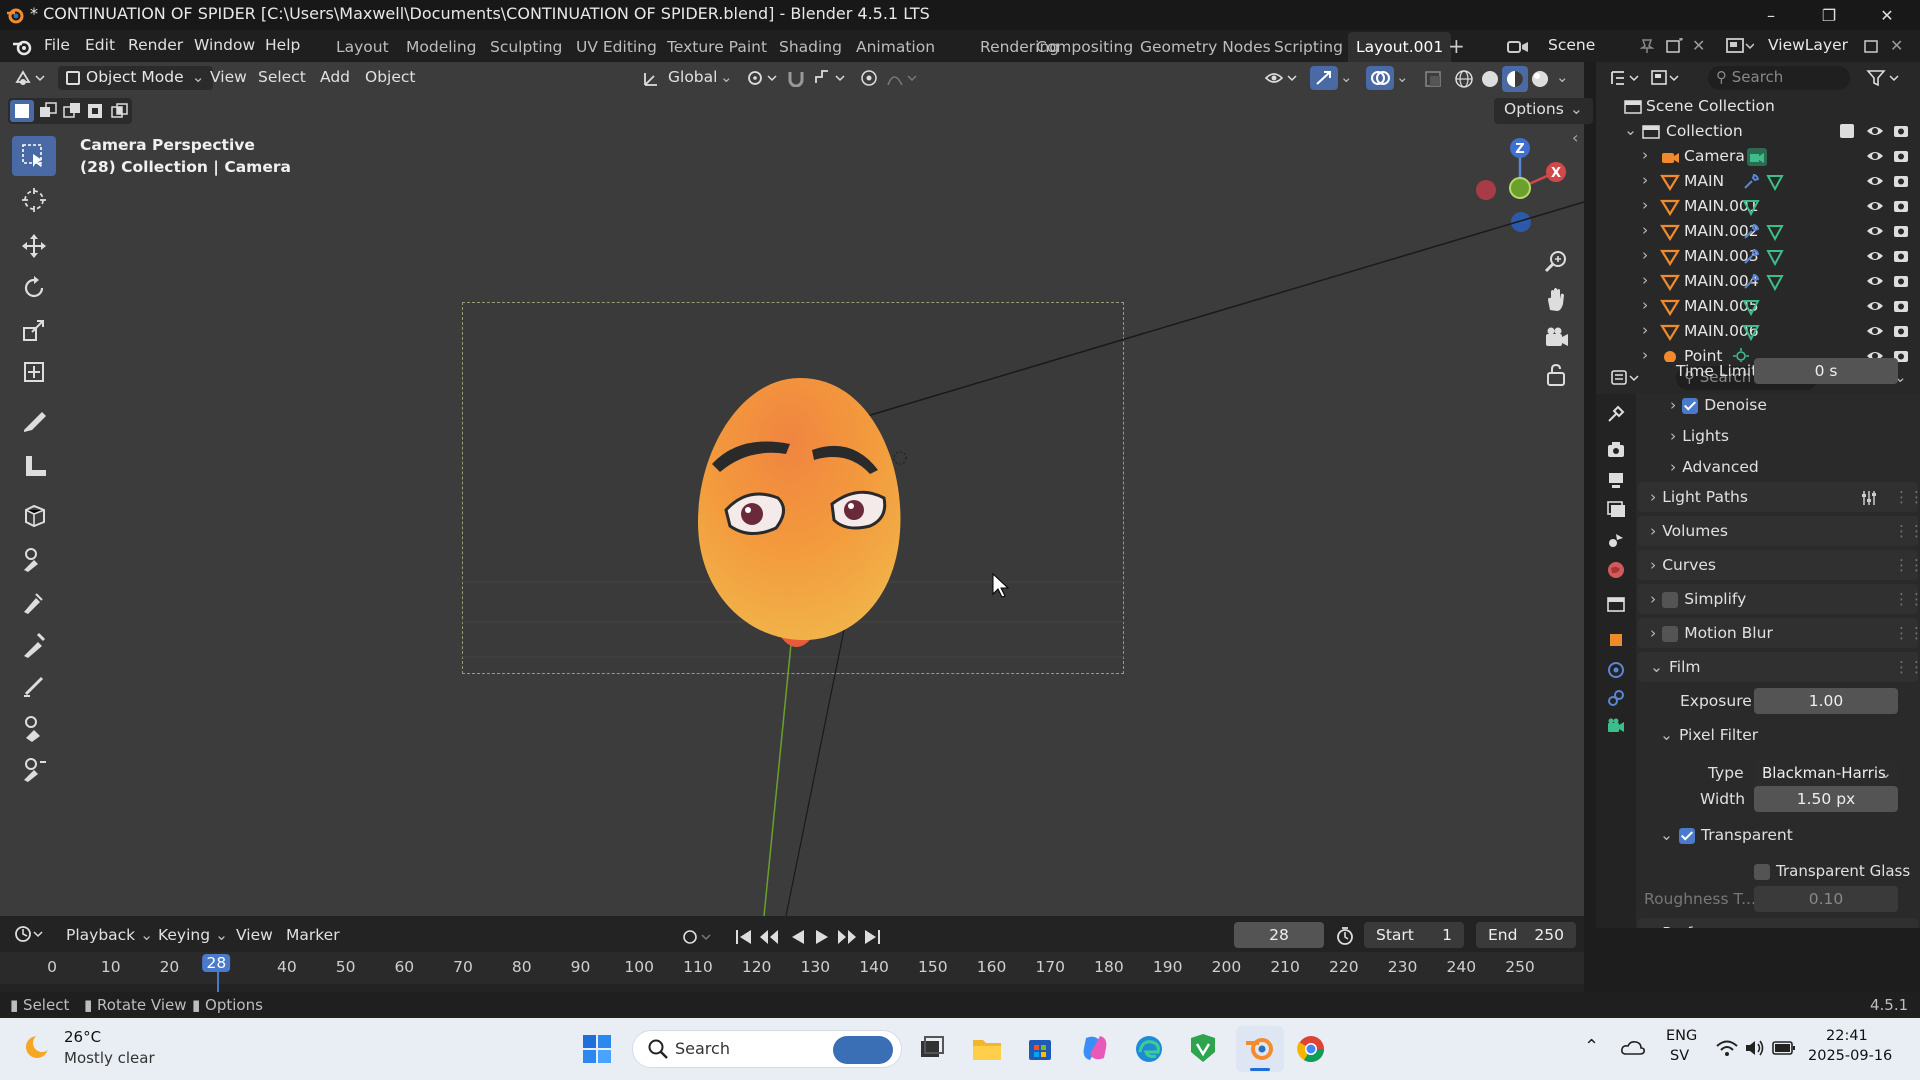 The width and height of the screenshot is (1920, 1080). Describe the element at coordinates (224, 45) in the screenshot. I see `menu-window: Window` at that location.